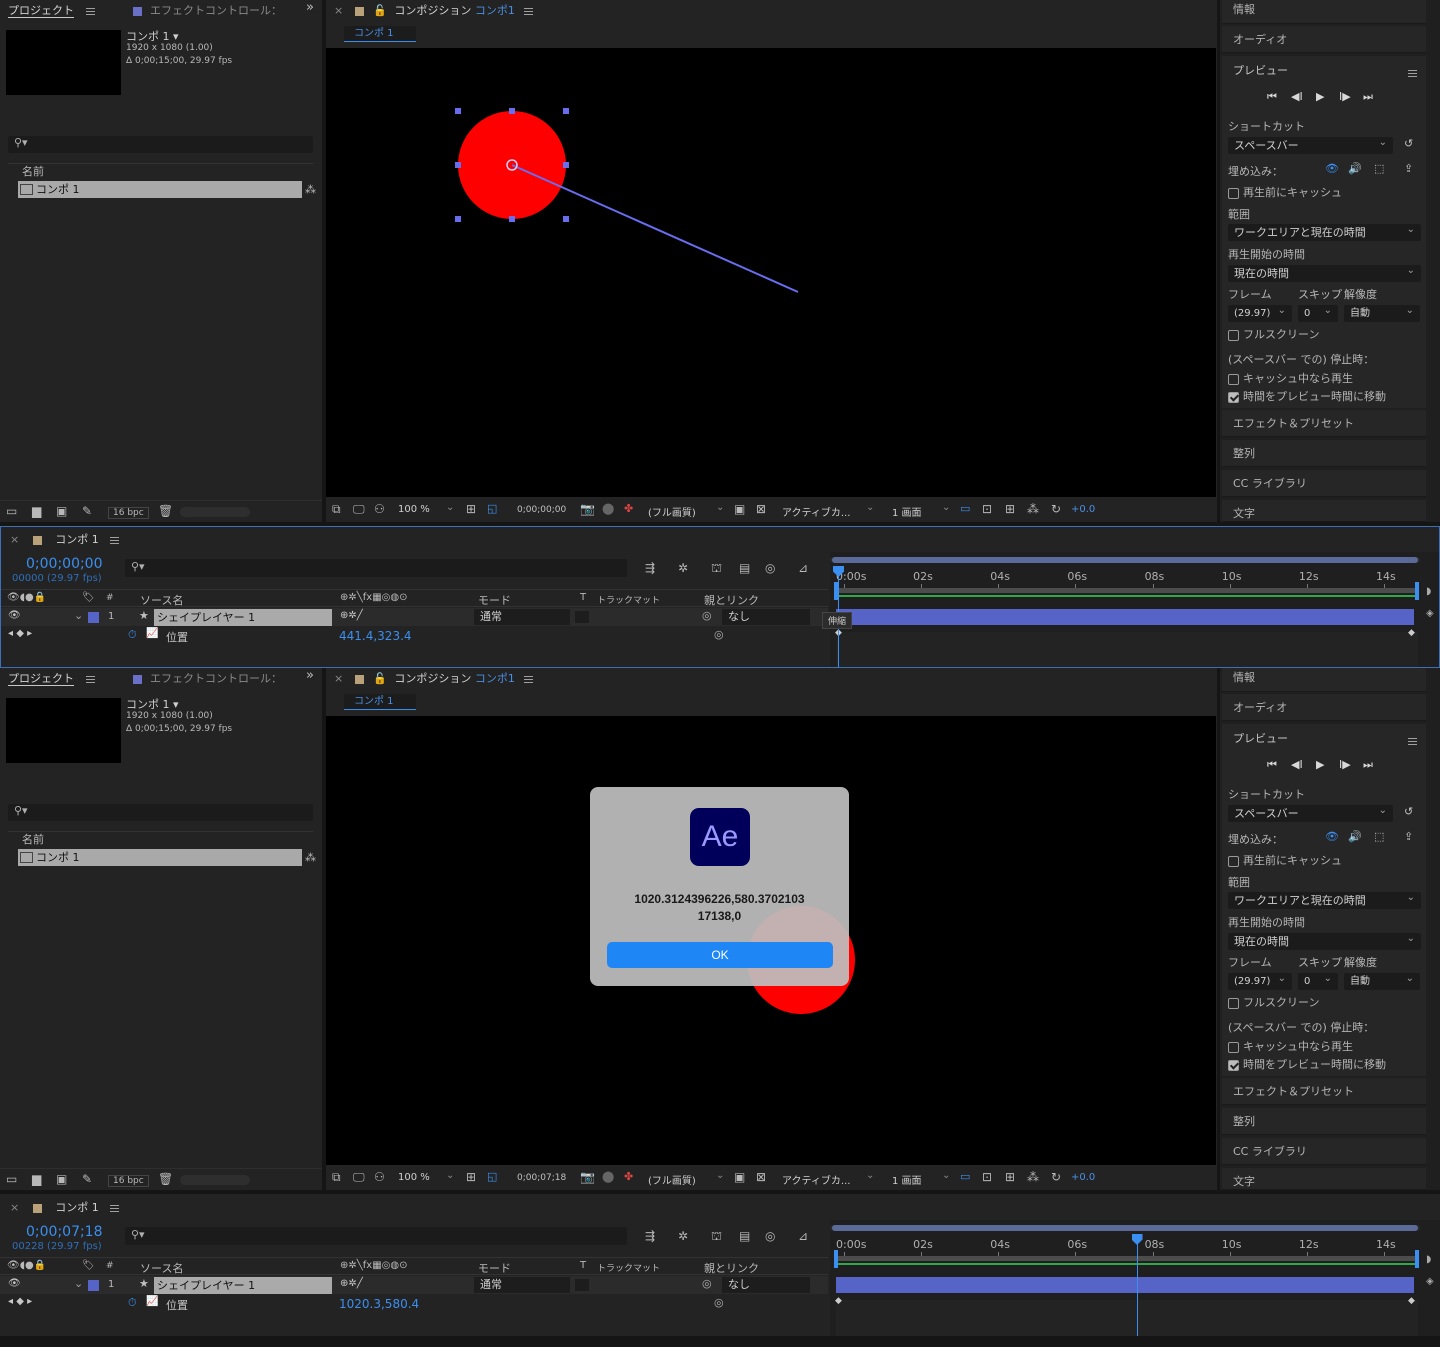  What do you see at coordinates (1324, 511) in the screenshot?
I see `panel-text: 文字` at bounding box center [1324, 511].